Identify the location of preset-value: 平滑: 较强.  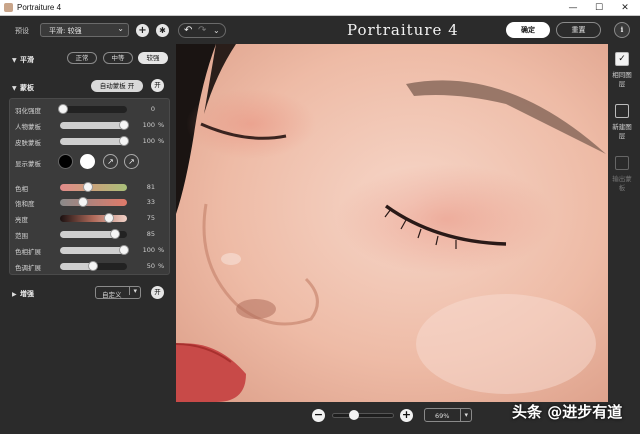
(65, 31).